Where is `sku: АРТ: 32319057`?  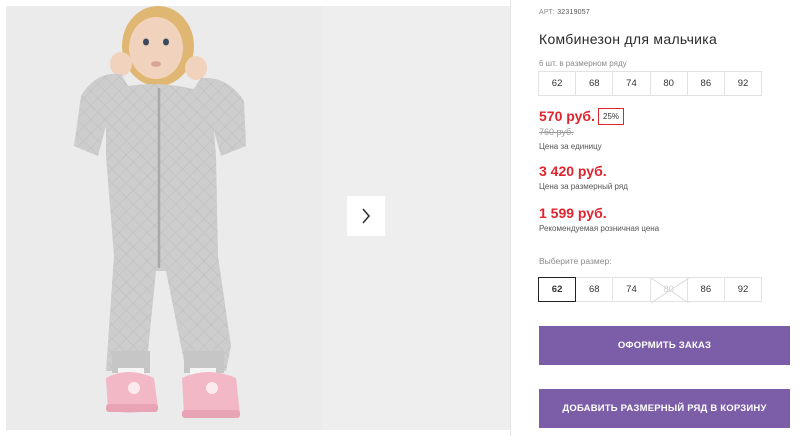
sku: АРТ: 32319057 is located at coordinates (564, 12).